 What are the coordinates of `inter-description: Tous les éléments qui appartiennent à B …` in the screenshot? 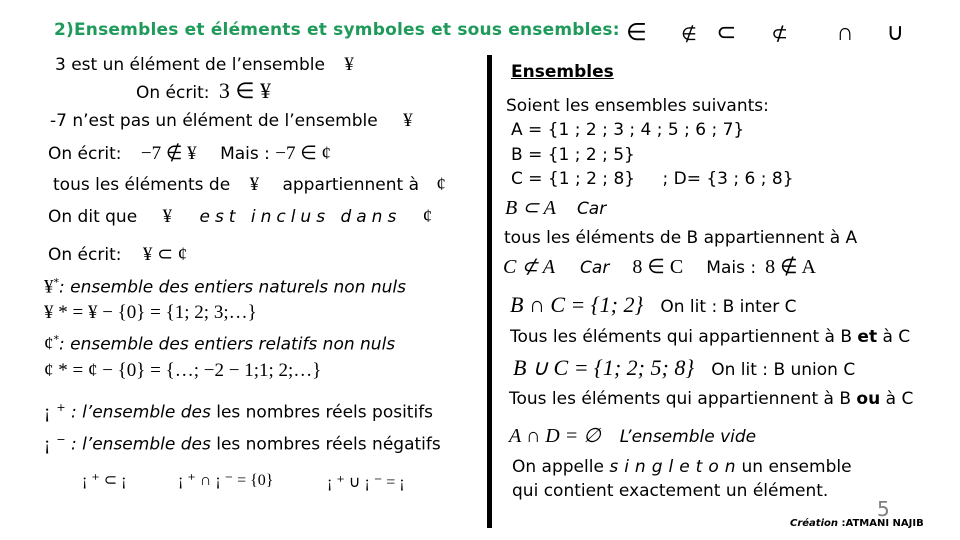 It's located at (710, 337).